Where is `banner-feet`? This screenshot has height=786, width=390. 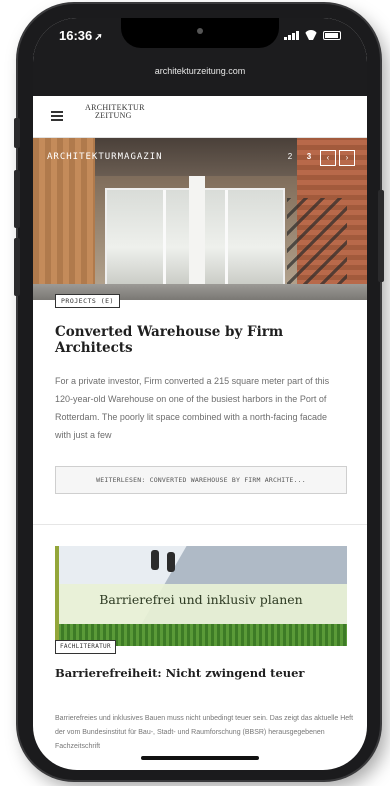
banner-feet is located at coordinates (164, 561).